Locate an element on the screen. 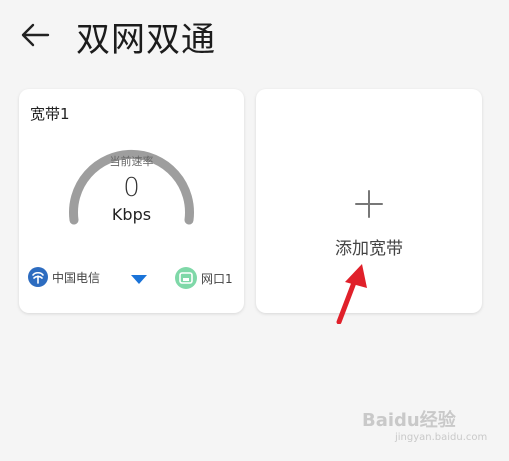 This screenshot has width=509, height=461. watermark-url: jingyan.baidu.com is located at coordinates (441, 437).